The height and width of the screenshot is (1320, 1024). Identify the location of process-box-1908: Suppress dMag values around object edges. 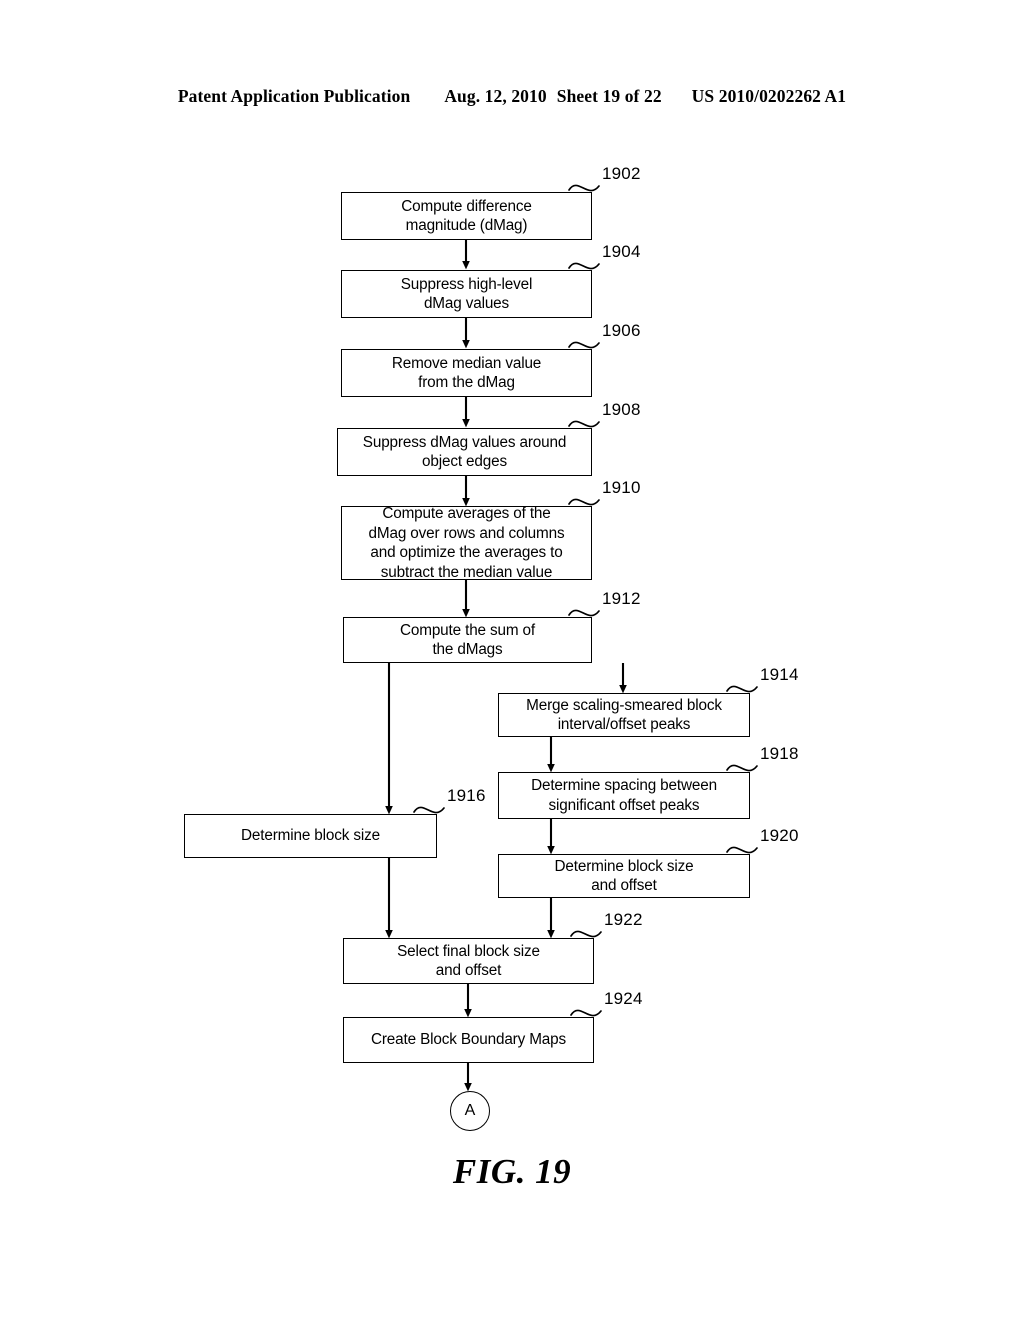
(464, 452).